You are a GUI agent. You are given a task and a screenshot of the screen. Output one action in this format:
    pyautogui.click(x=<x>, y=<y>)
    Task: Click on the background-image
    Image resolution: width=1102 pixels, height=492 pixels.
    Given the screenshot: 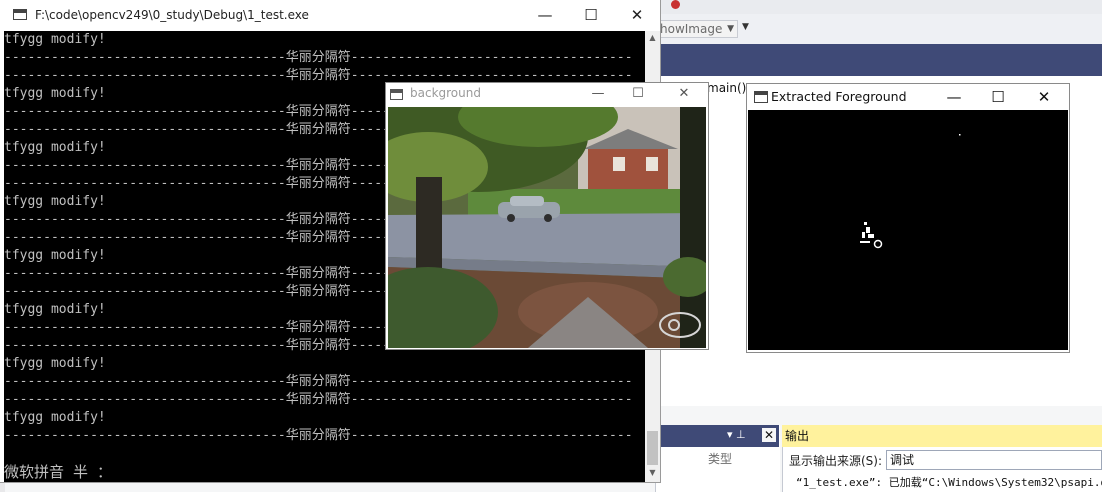 What is the action you would take?
    pyautogui.click(x=547, y=227)
    